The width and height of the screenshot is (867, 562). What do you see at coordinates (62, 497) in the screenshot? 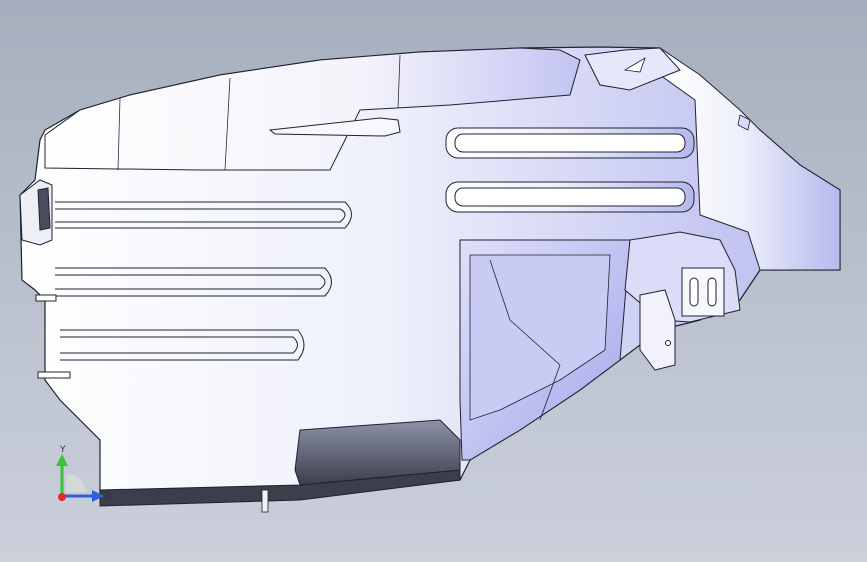
I see `x-axis-dot` at bounding box center [62, 497].